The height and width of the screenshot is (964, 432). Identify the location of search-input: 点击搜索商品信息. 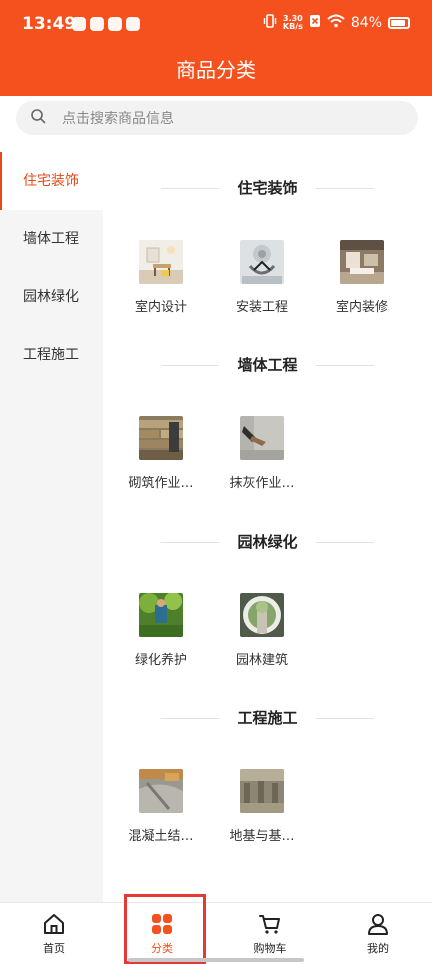
(217, 118).